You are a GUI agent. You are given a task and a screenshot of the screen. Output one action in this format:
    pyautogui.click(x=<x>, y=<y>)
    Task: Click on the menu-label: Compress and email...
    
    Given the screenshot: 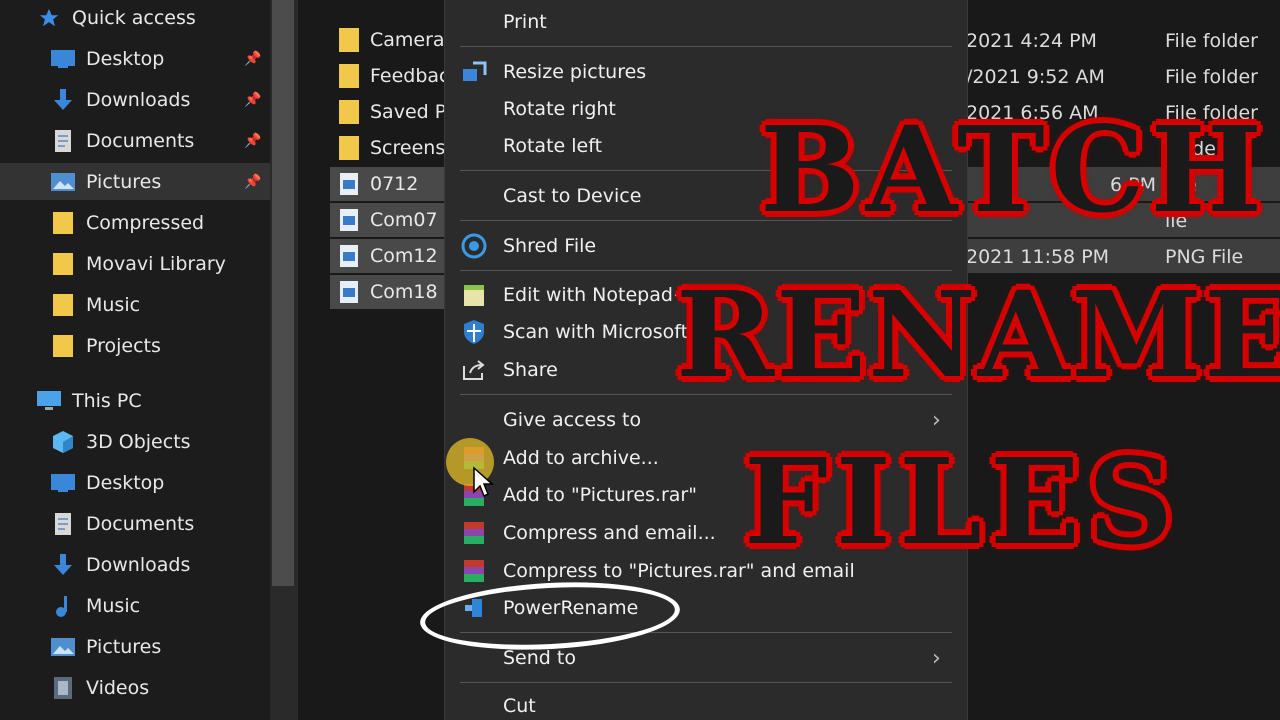 What is the action you would take?
    pyautogui.click(x=609, y=533)
    